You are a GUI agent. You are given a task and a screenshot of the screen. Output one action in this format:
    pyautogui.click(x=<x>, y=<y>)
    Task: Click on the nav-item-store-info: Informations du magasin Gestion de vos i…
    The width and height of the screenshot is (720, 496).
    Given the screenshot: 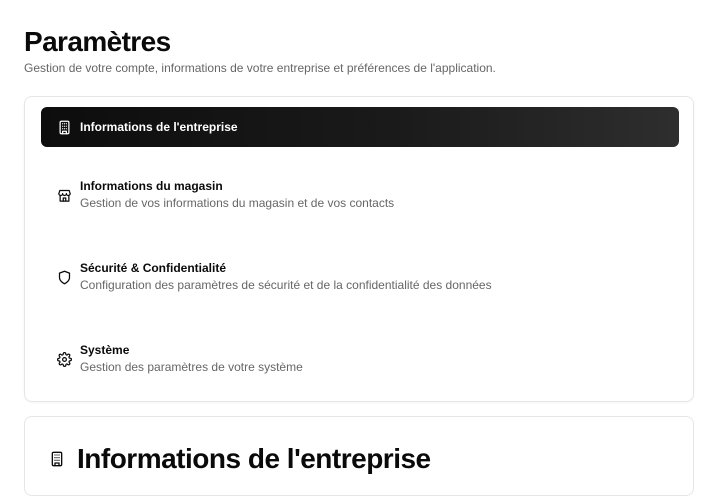 What is the action you would take?
    pyautogui.click(x=360, y=195)
    